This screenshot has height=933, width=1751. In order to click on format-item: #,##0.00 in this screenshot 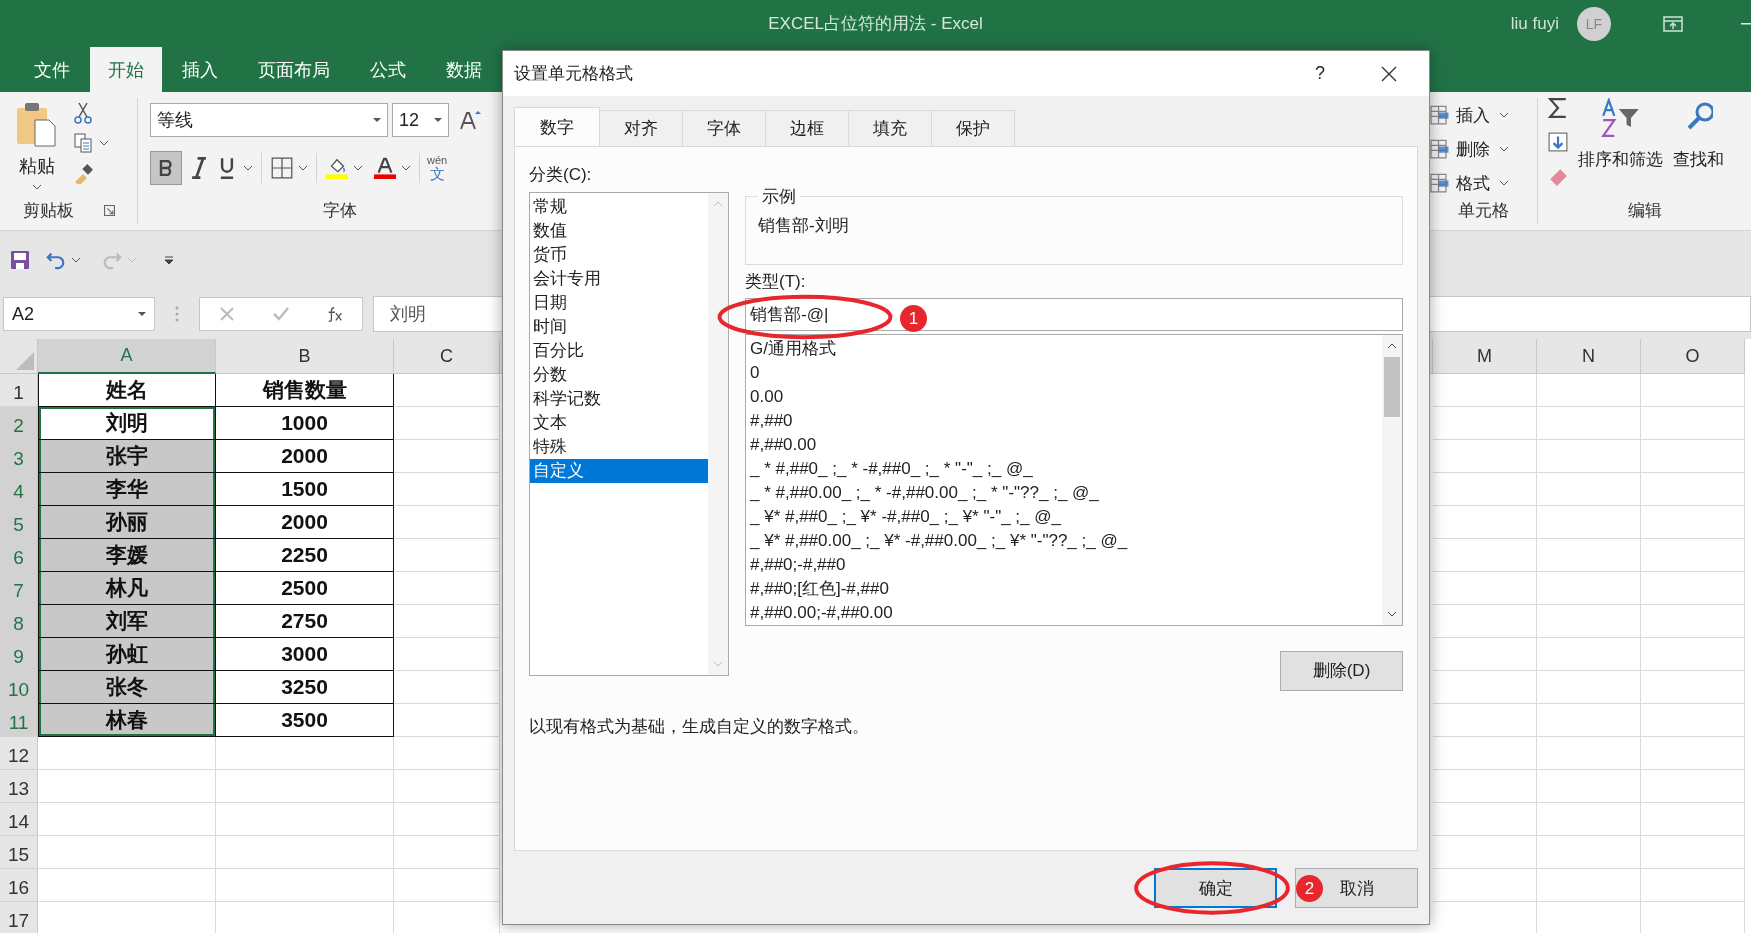, I will do `click(1064, 444)`.